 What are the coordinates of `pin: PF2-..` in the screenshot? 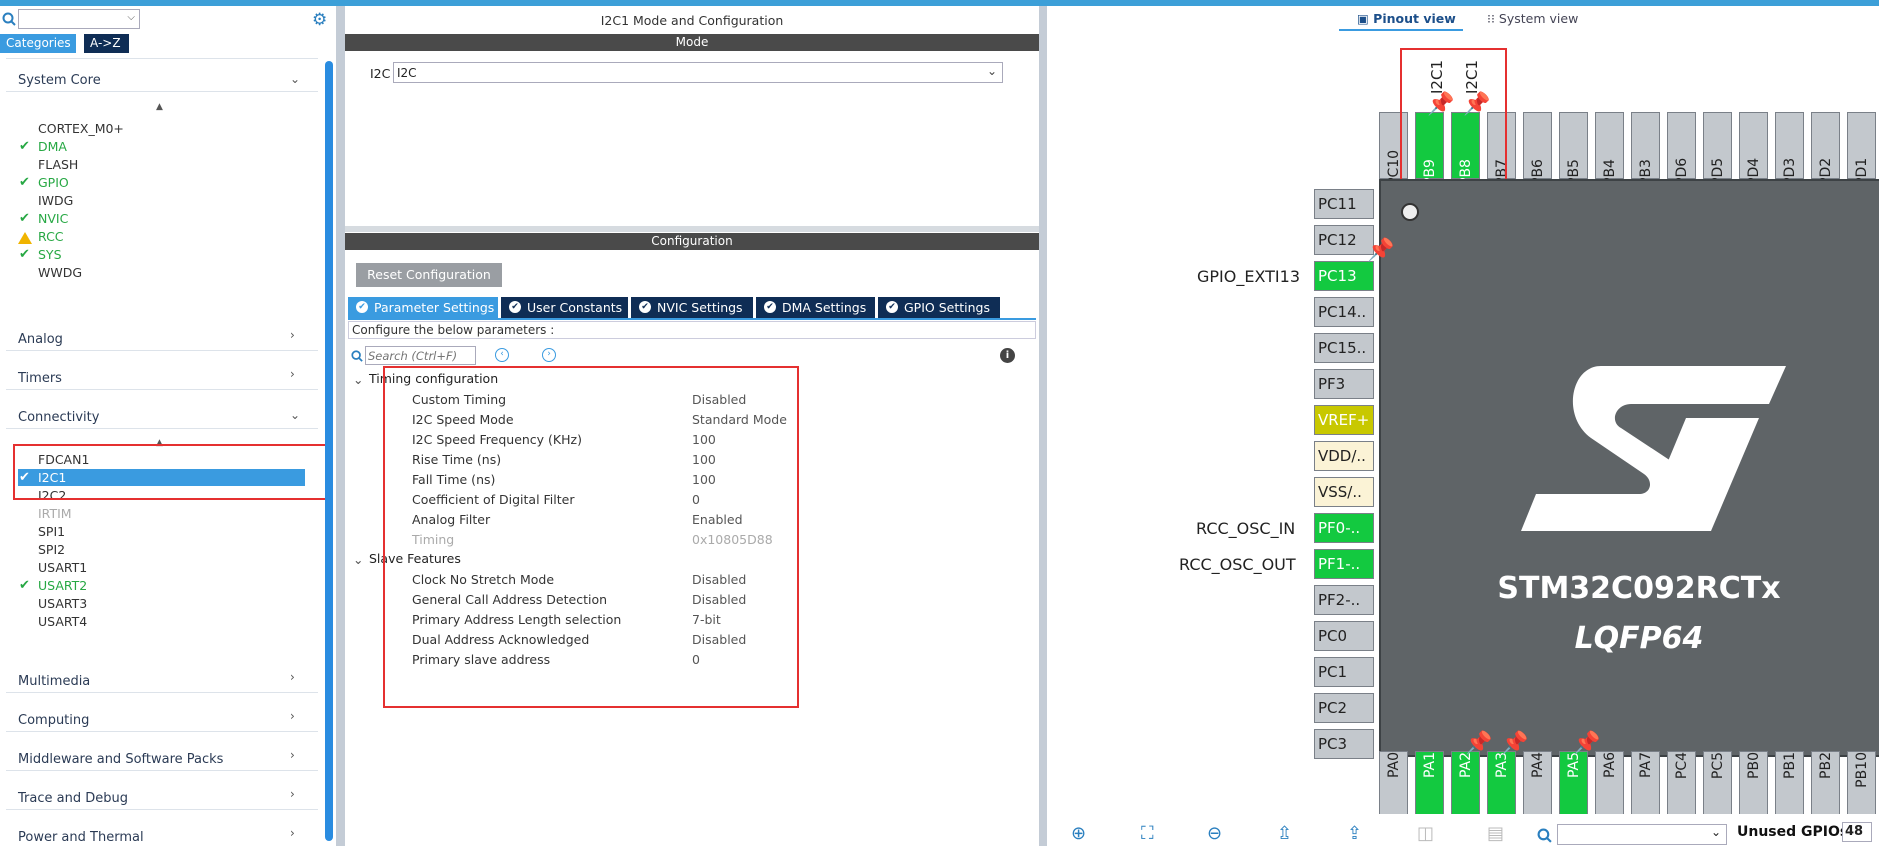 It's located at (1344, 600).